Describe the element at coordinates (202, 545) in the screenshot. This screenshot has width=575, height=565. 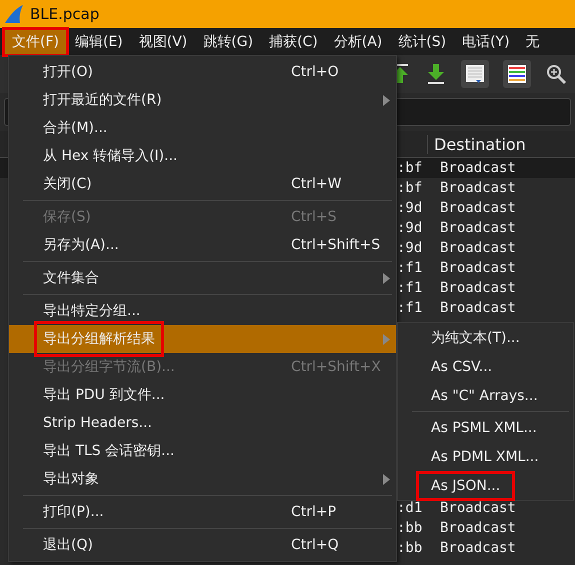
I see `menu-item: 退出(Q) Ctrl+Q` at that location.